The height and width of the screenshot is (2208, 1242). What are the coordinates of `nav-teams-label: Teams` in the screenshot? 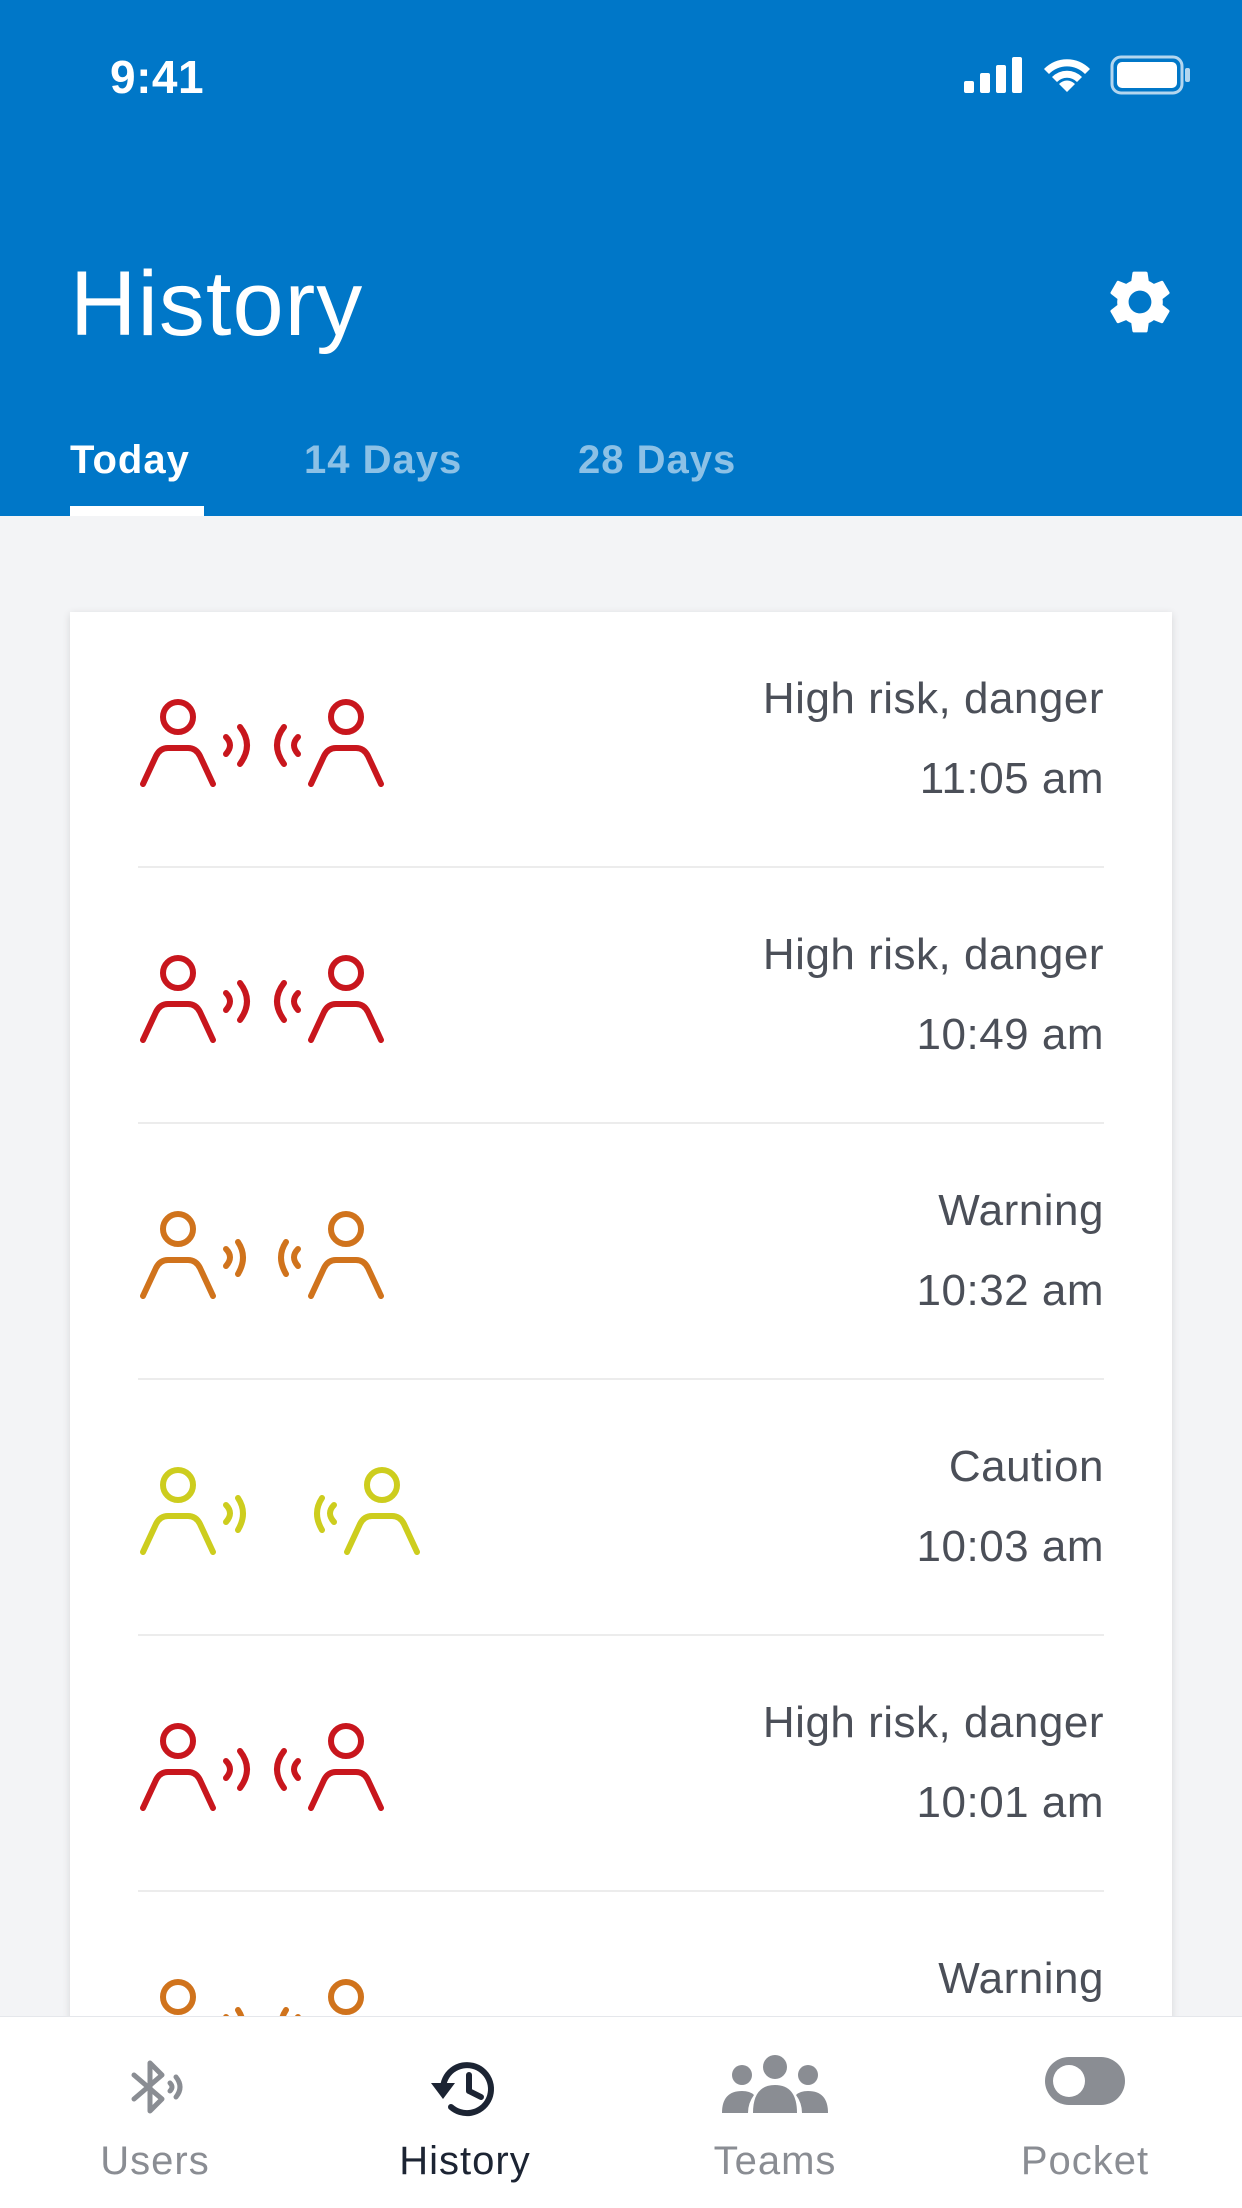 It's located at (775, 2161).